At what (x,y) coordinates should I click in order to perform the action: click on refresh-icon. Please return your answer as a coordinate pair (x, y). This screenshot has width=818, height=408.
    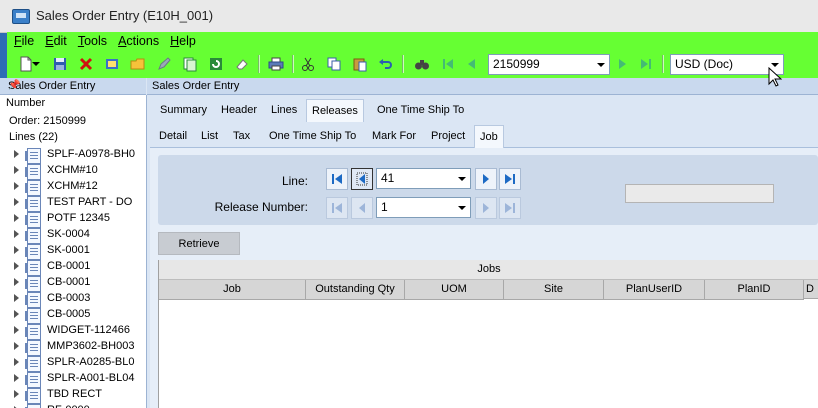
    Looking at the image, I should click on (216, 64).